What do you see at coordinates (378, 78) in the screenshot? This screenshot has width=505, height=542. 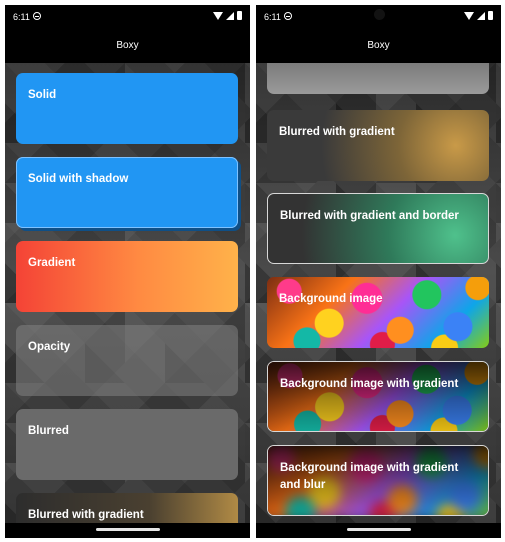 I see `card-partial` at bounding box center [378, 78].